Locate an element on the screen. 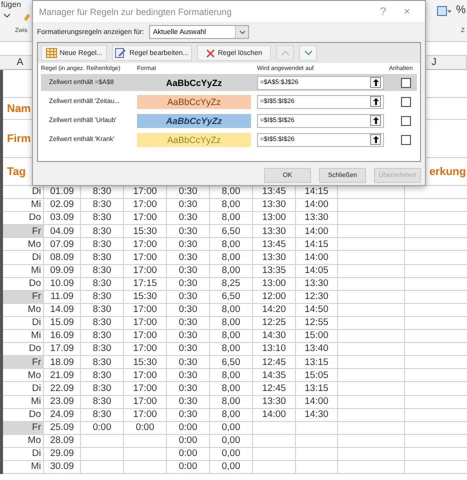 Image resolution: width=467 pixels, height=480 pixels. day-cell: Mo is located at coordinates (23, 310).